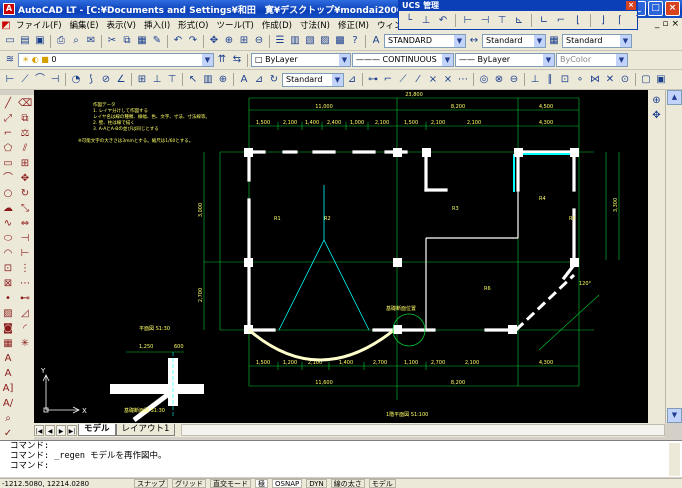 Image resolution: width=682 pixels, height=488 pixels. Describe the element at coordinates (672, 8) in the screenshot. I see `close-button: ×` at that location.